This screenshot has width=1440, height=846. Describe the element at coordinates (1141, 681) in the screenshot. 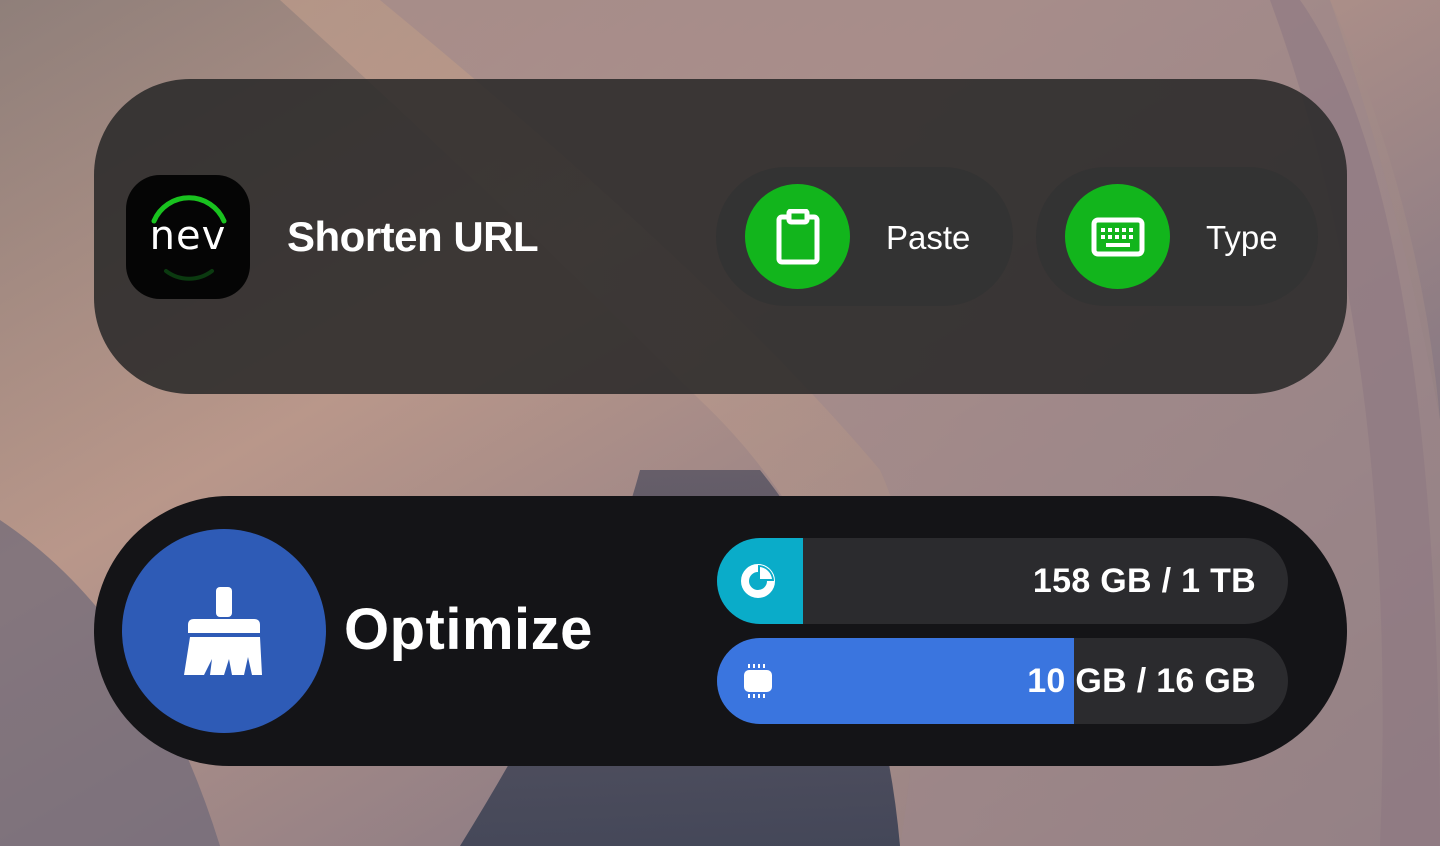

I see `memory-usage-text: 10 GB / 16 GB` at that location.